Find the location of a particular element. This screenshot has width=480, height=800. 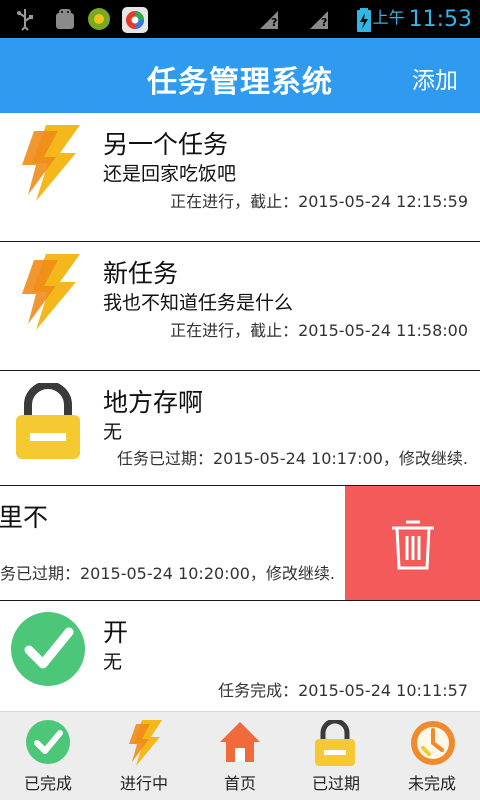

status-clock: 上午 11:53 is located at coordinates (422, 18).